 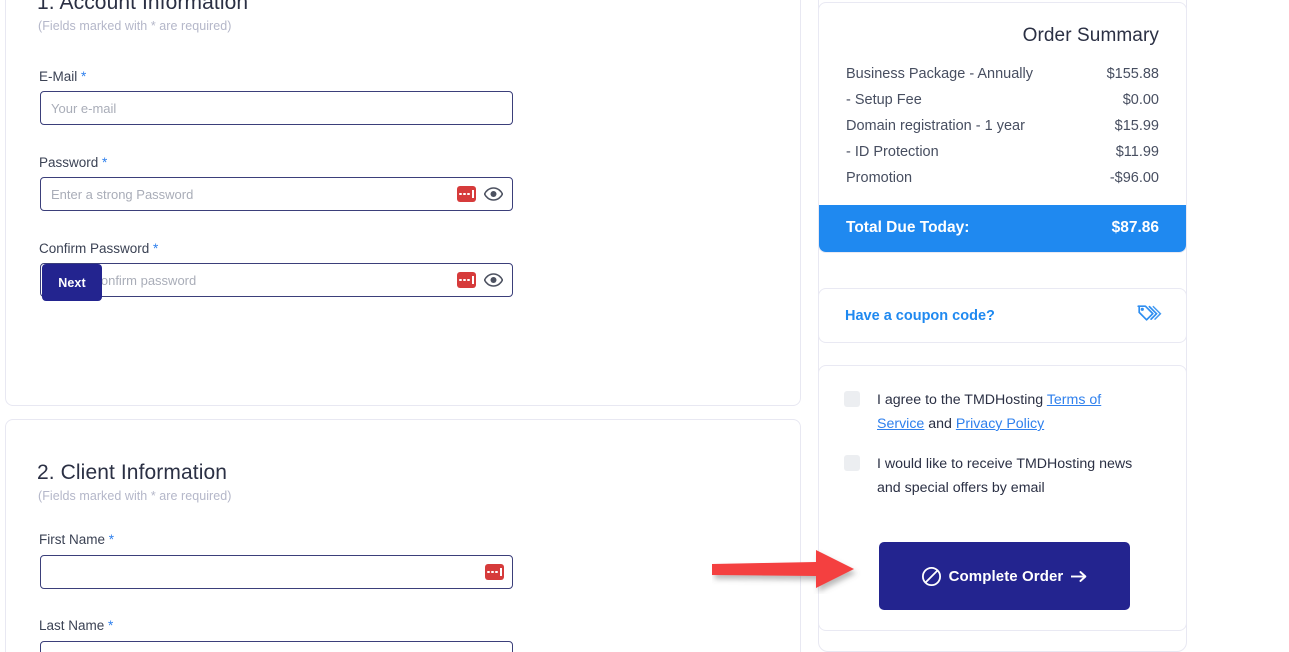 I want to click on confirm-password-label-text: Confirm Password, so click(x=94, y=248).